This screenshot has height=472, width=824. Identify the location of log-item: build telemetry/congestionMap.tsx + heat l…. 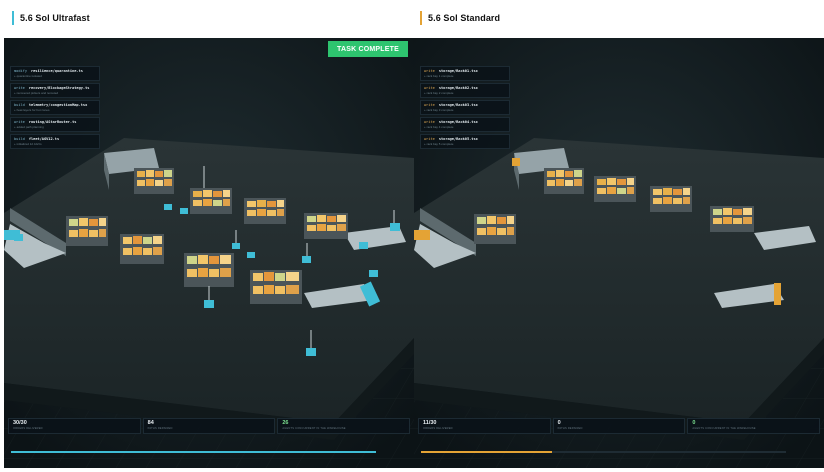
(55, 107).